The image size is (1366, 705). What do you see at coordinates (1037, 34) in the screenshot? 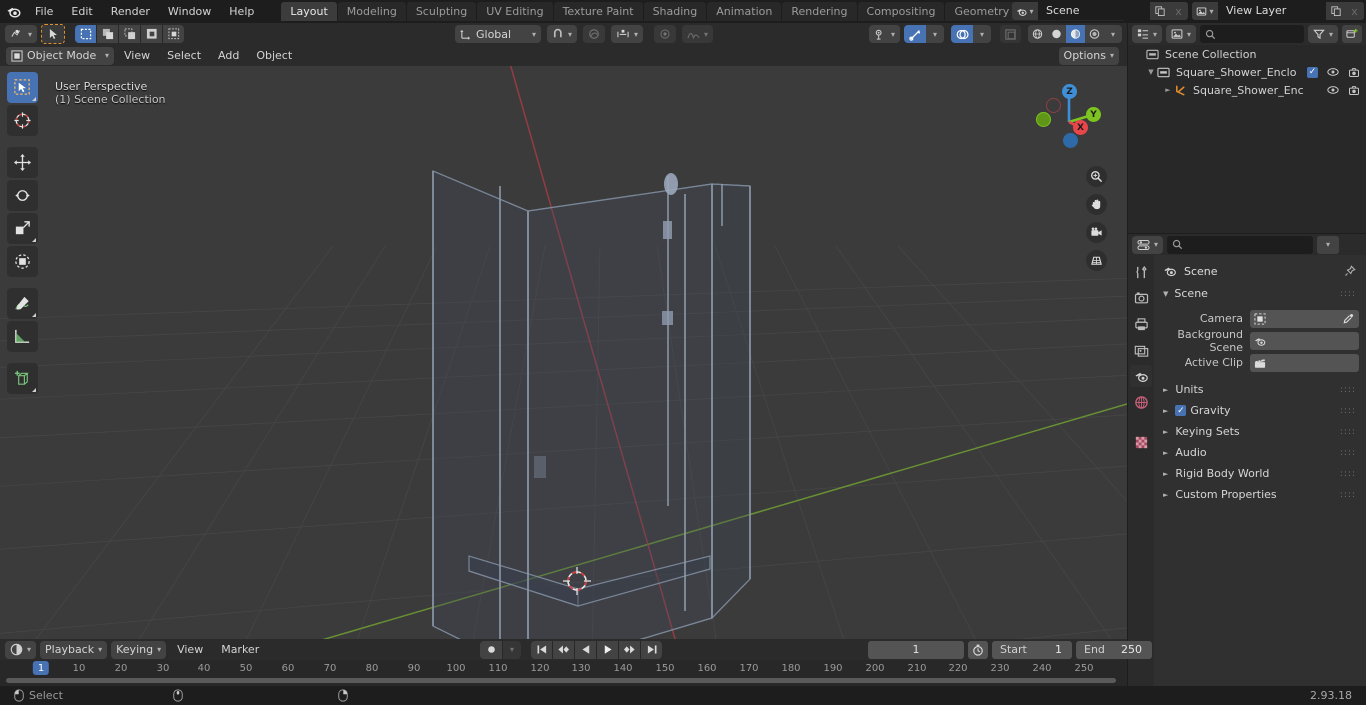
I see `shading-wireframe-icon` at bounding box center [1037, 34].